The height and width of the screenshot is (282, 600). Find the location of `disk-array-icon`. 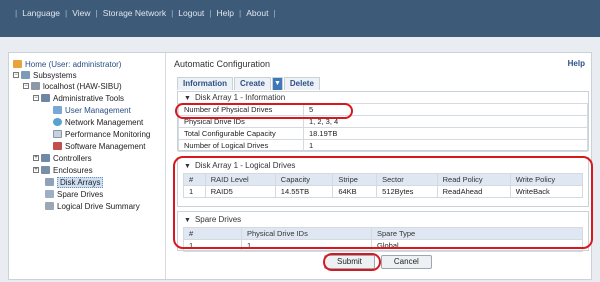

disk-array-icon is located at coordinates (49, 182).